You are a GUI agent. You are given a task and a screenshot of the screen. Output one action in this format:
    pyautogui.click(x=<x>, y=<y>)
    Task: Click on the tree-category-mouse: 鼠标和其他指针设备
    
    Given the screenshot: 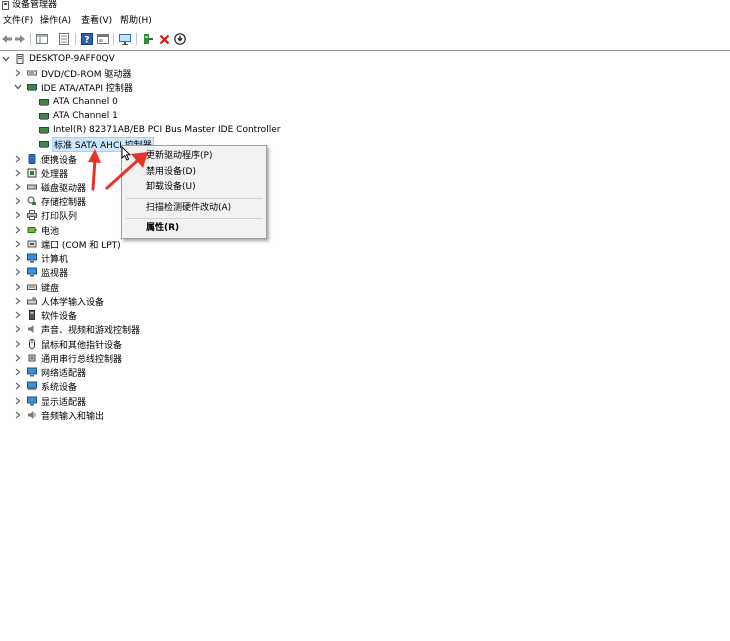 What is the action you would take?
    pyautogui.click(x=68, y=344)
    